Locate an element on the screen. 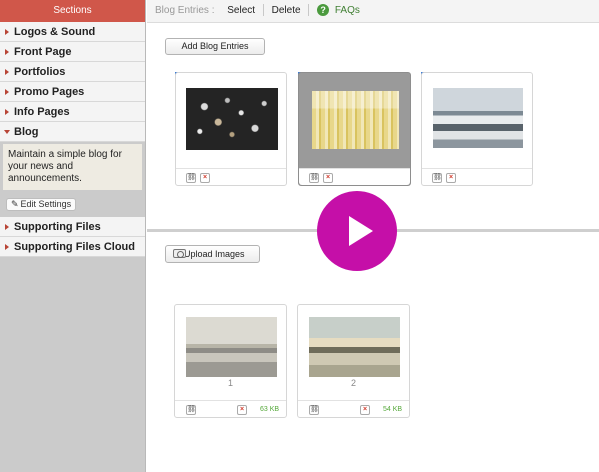 Image resolution: width=599 pixels, height=472 pixels. pencil-icon: ✎ is located at coordinates (15, 204).